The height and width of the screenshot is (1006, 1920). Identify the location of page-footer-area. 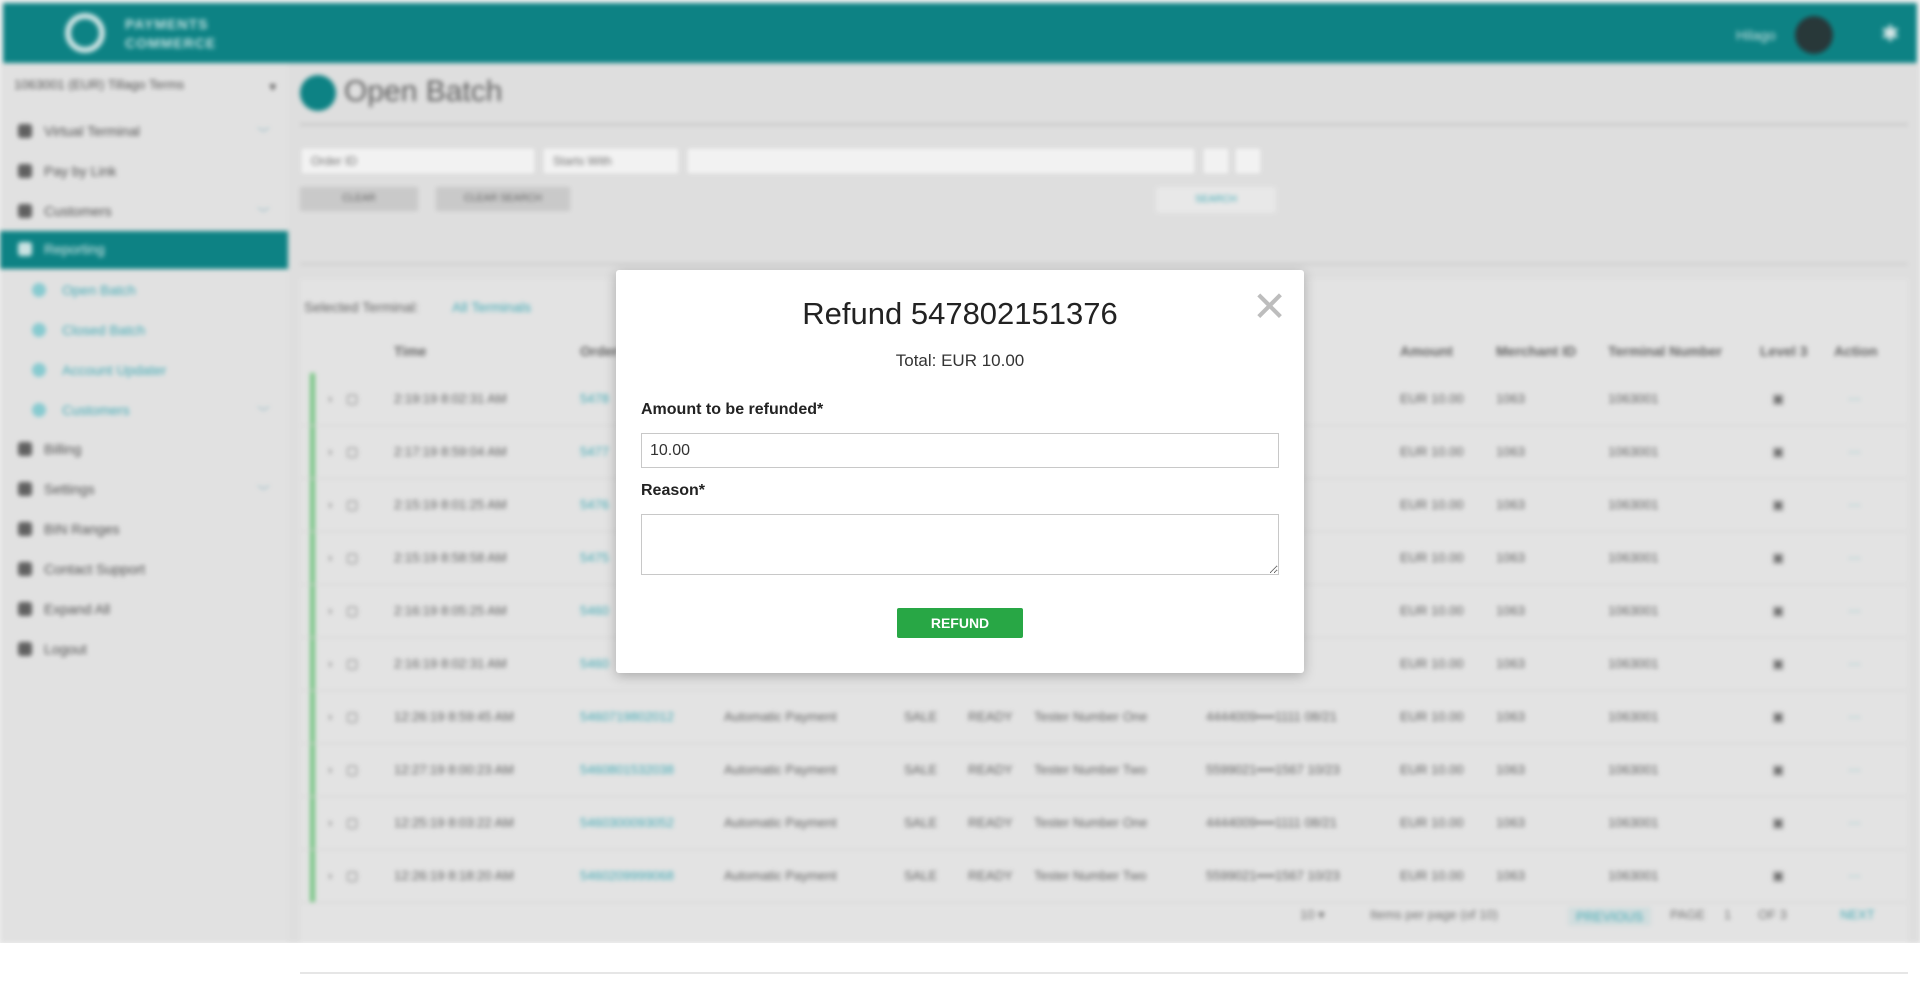
(960, 974).